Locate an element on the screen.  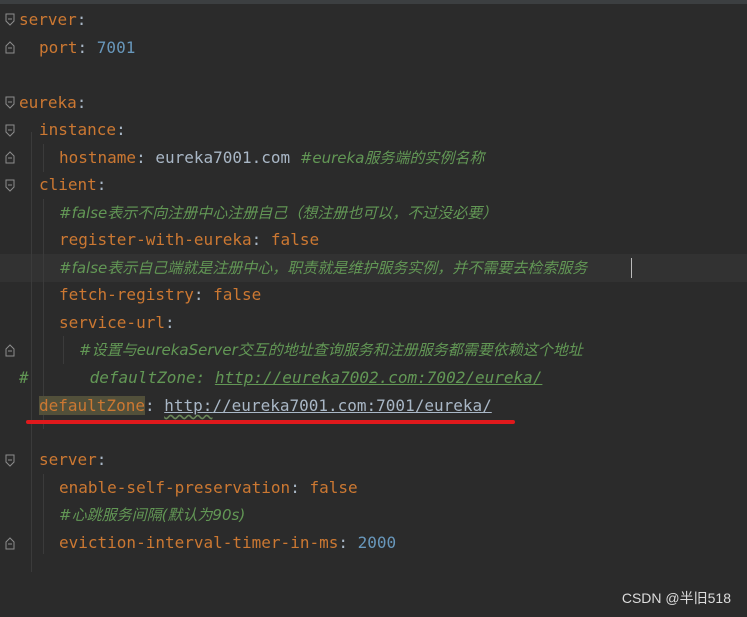
watermark: CSDN @半旧518 is located at coordinates (676, 598).